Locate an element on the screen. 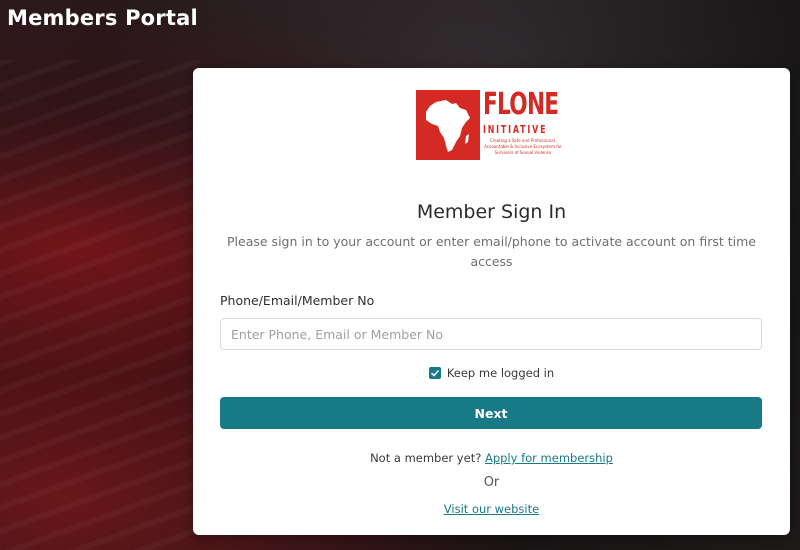 Image resolution: width=800 pixels, height=550 pixels. visit-website-link: Visit our website is located at coordinates (491, 509).